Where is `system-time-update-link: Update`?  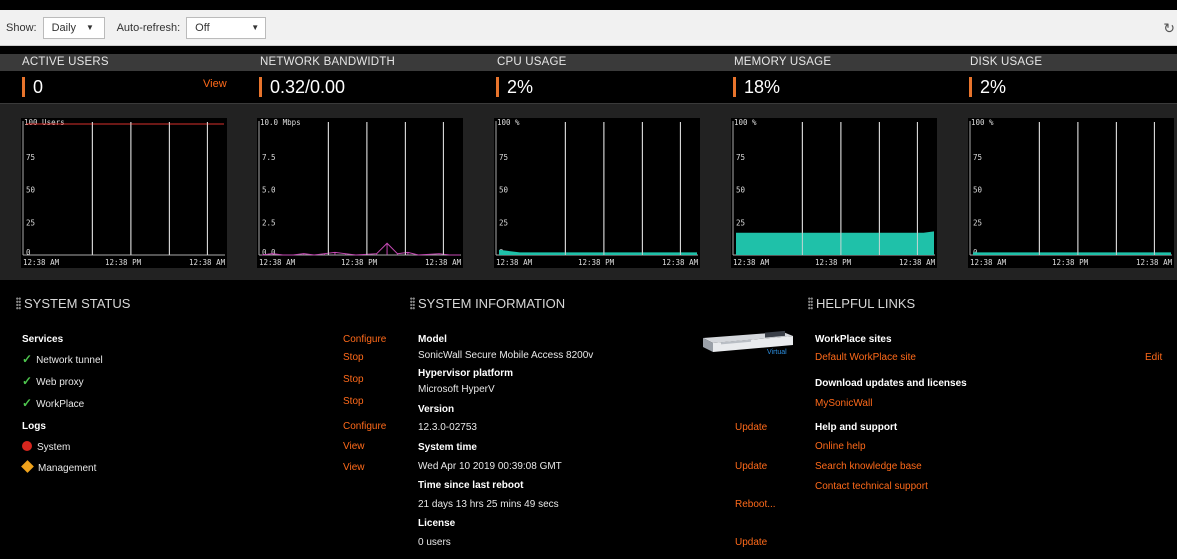
system-time-update-link: Update is located at coordinates (751, 466).